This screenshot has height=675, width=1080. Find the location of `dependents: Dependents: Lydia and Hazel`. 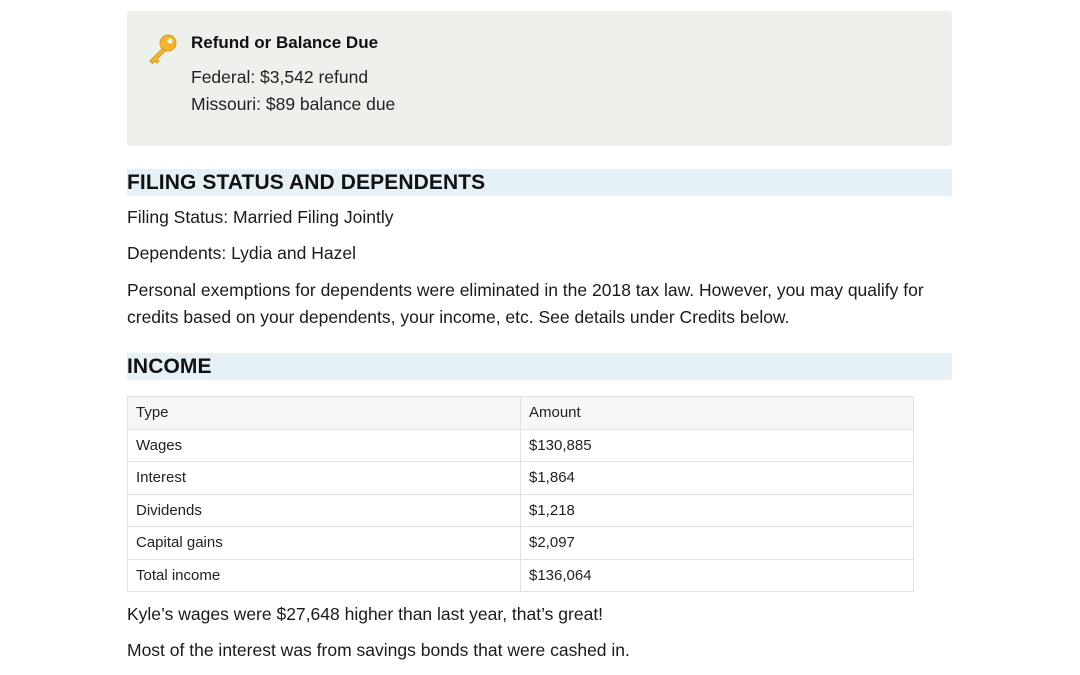

dependents: Dependents: Lydia and Hazel is located at coordinates (241, 253).